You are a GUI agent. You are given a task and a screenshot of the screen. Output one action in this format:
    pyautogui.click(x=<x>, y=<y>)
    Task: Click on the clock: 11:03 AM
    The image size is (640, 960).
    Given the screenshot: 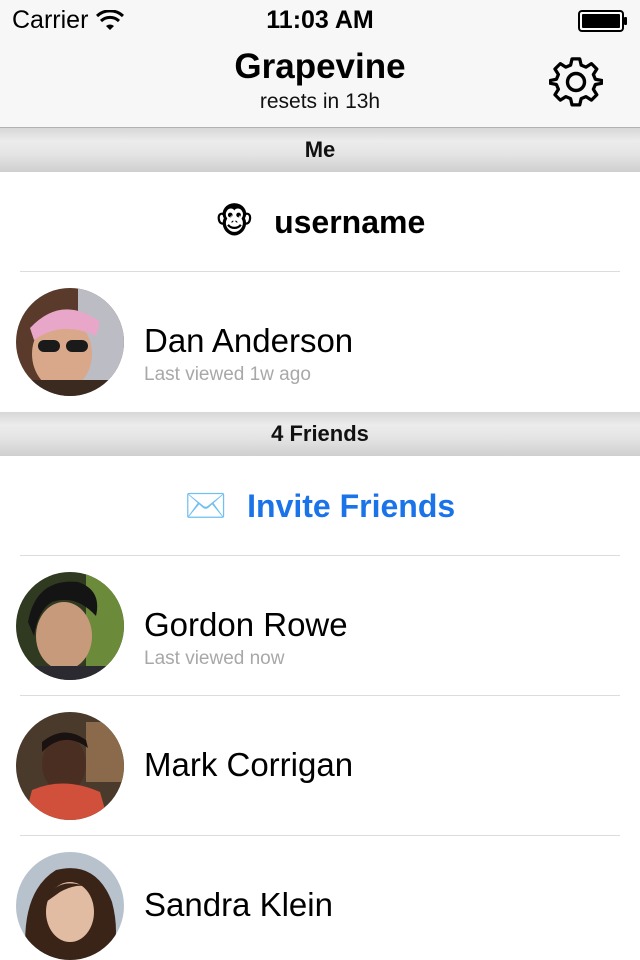 What is the action you would take?
    pyautogui.click(x=320, y=20)
    